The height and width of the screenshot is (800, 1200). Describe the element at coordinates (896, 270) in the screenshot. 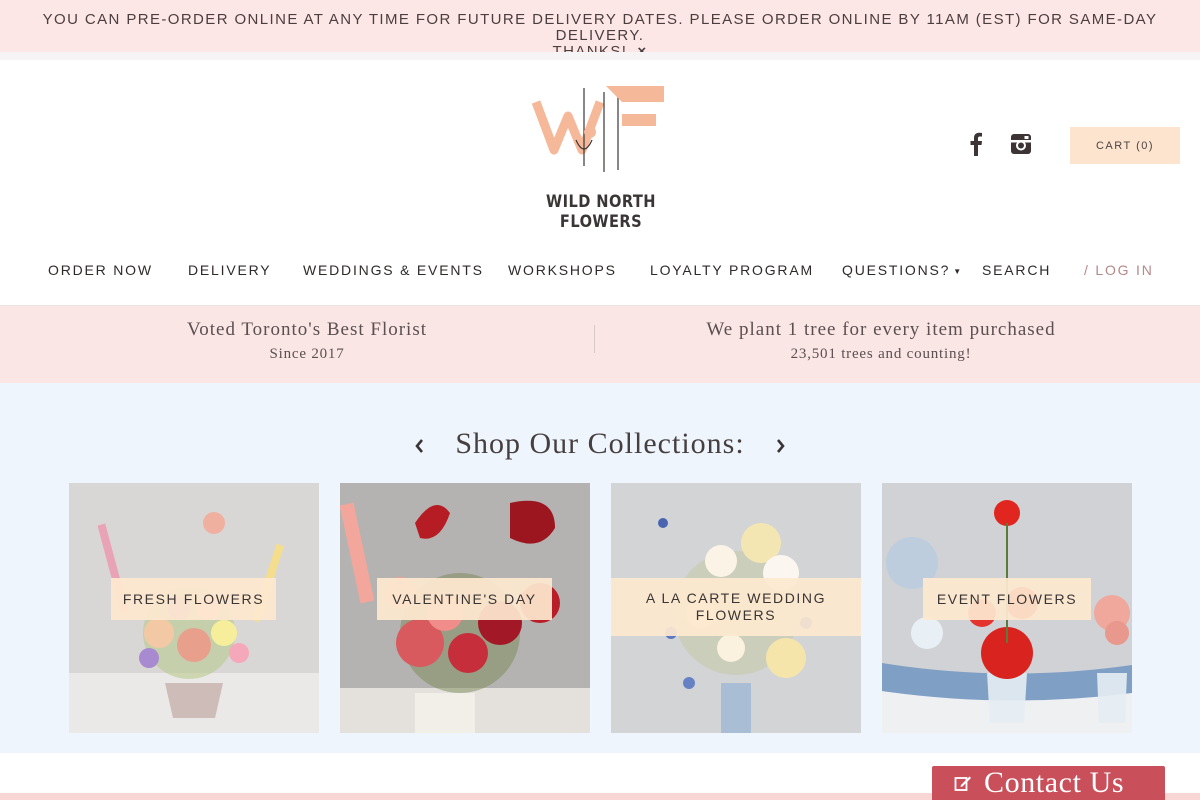

I see `nav-item-questions-label: QUESTIONS?` at that location.